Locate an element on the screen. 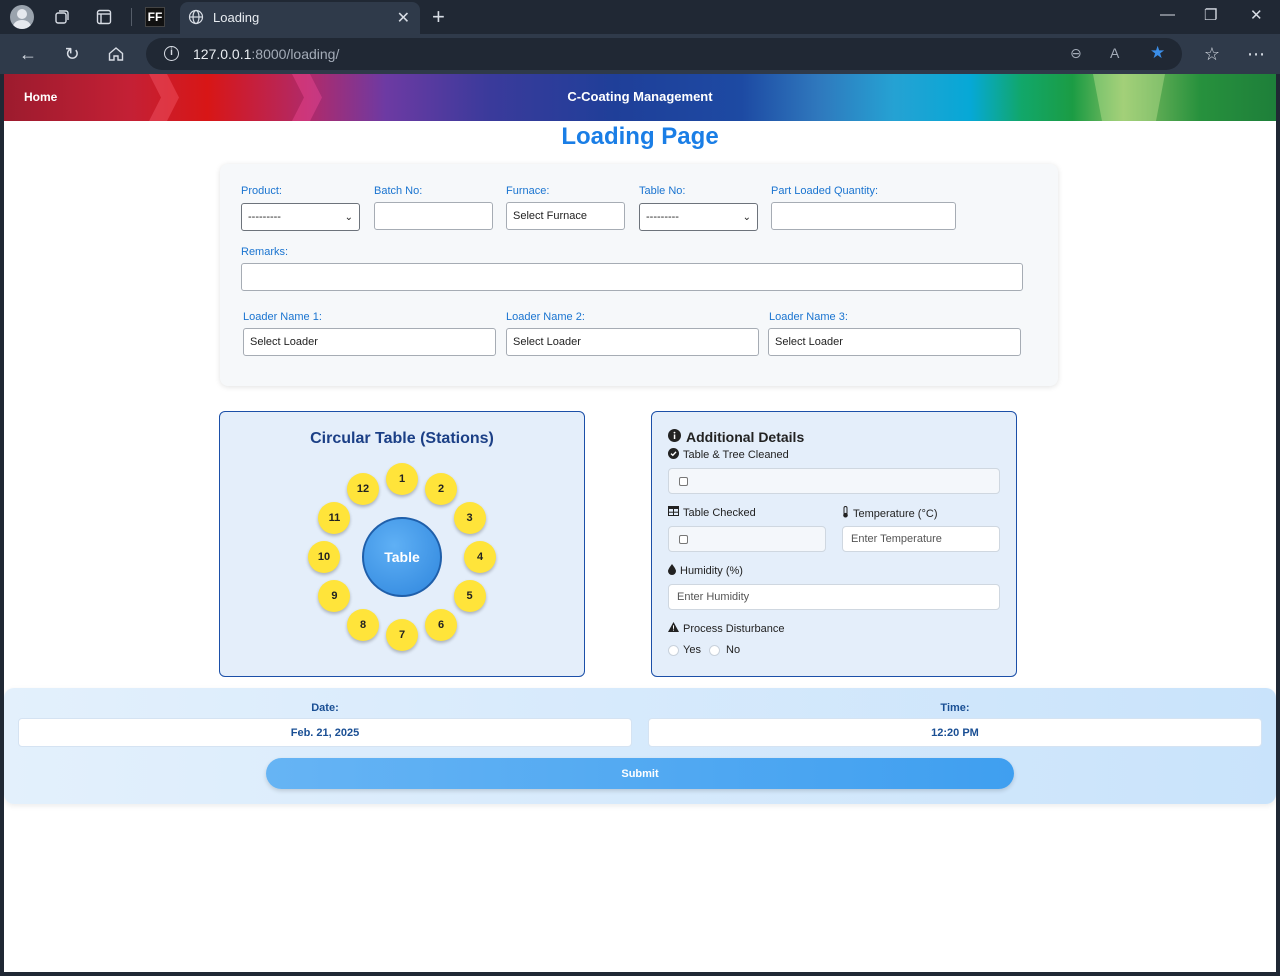 The width and height of the screenshot is (1280, 976). home-icon is located at coordinates (116, 54).